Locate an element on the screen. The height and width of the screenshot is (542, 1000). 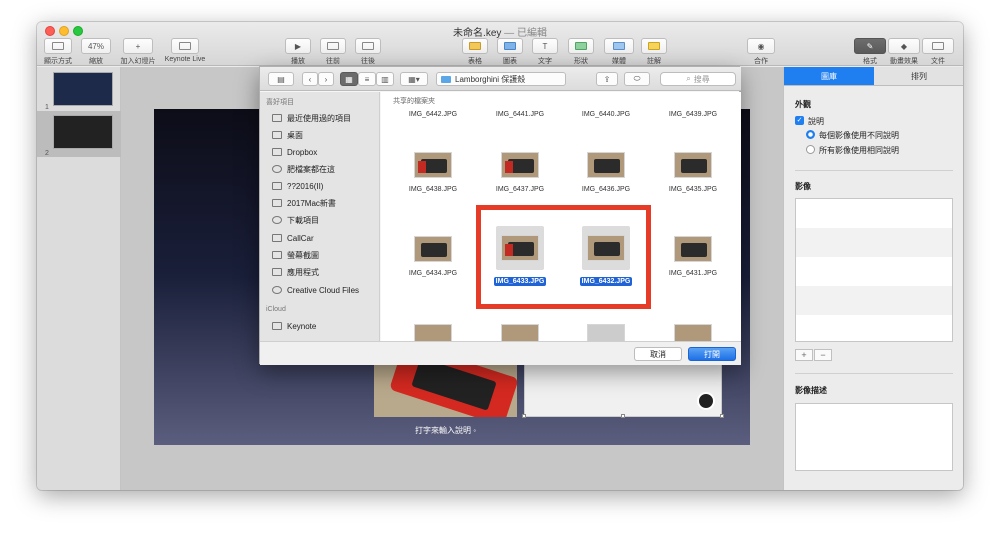
sidebar-item-screenshots: 螢幕截圖 is located at coordinates (295, 255).